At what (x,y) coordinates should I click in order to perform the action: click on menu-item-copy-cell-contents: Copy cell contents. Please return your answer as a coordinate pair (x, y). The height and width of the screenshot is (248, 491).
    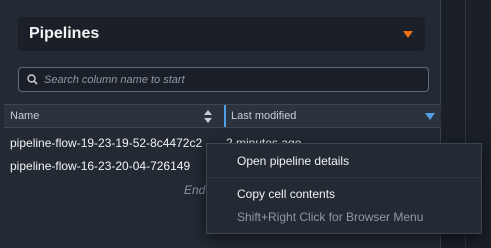
    Looking at the image, I should click on (286, 194).